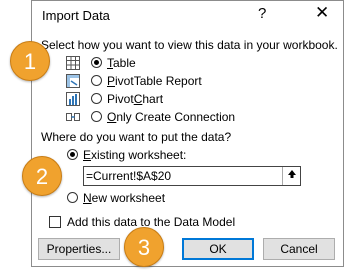  What do you see at coordinates (30, 61) in the screenshot?
I see `callout-1: 1` at bounding box center [30, 61].